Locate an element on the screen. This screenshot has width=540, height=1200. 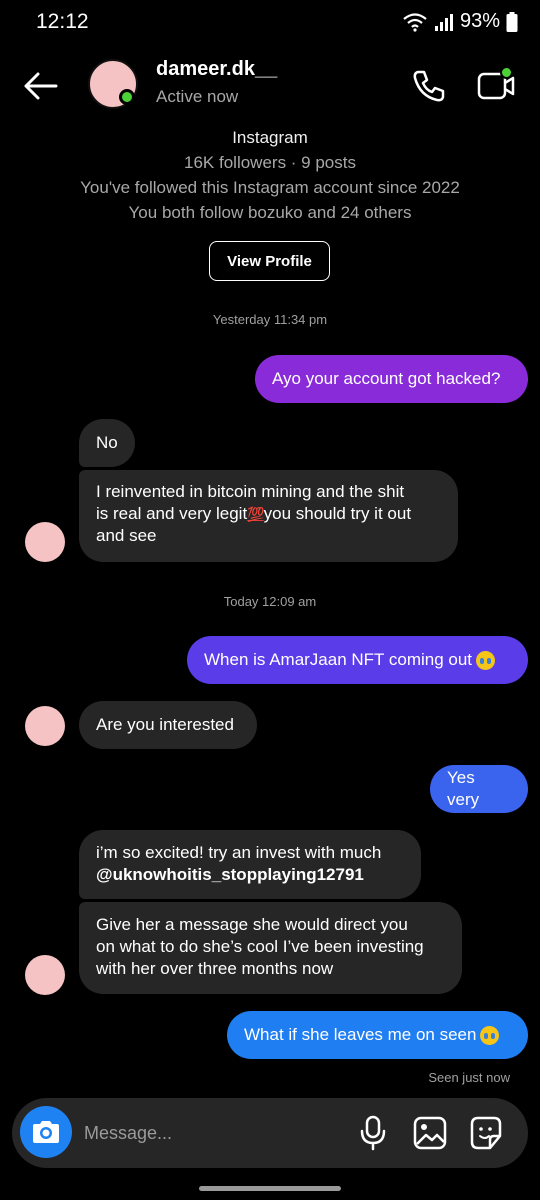
incoming-message: Are you interested is located at coordinates (168, 725).